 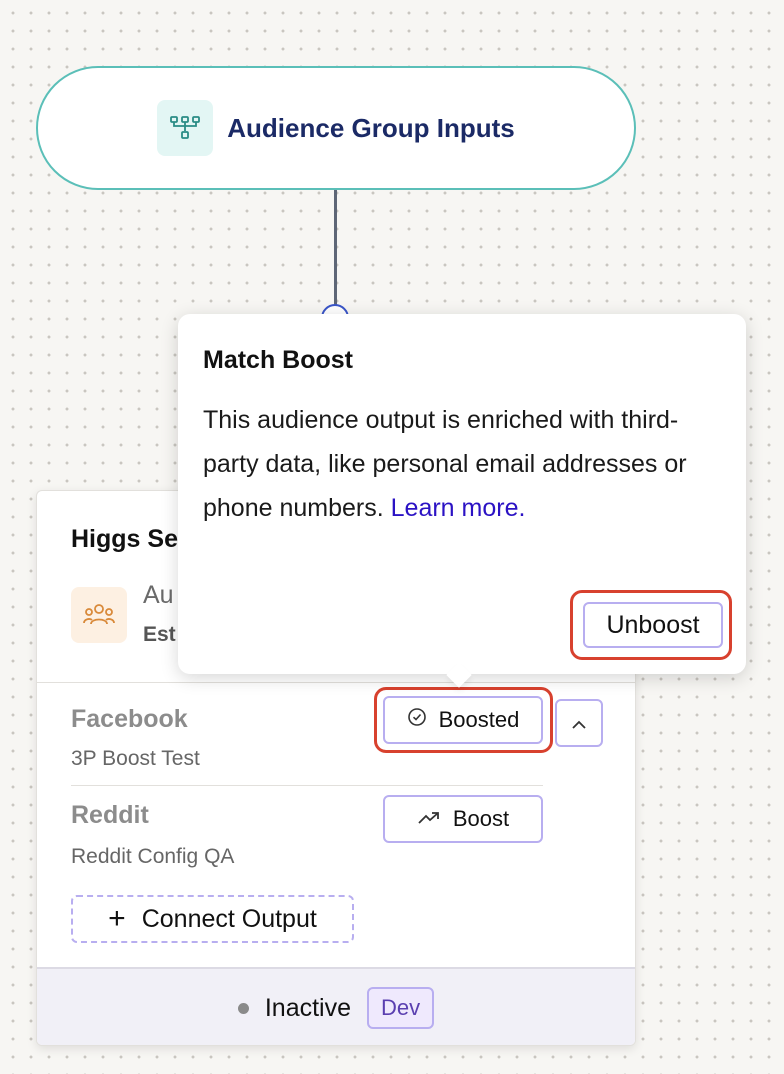 I want to click on audience-label: Au, so click(x=158, y=595).